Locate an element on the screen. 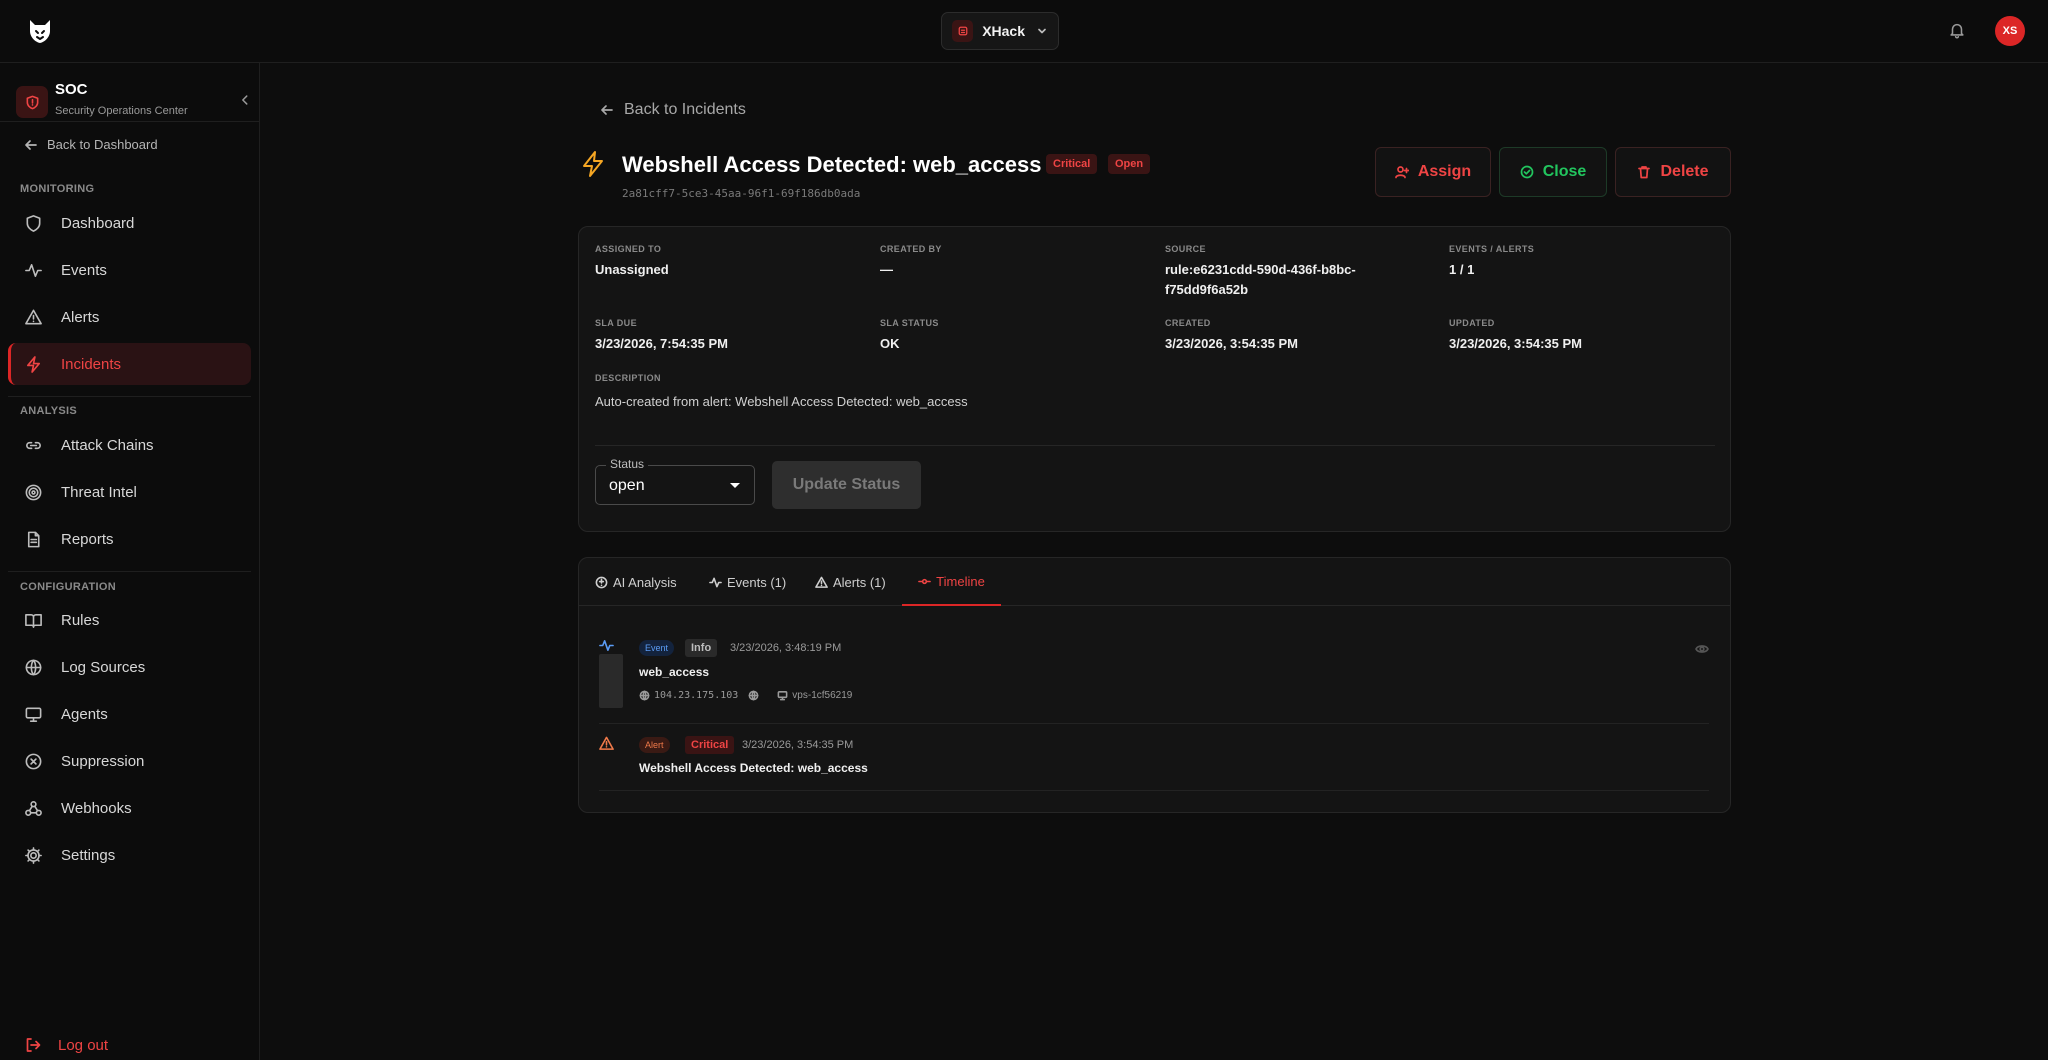 This screenshot has height=1060, width=2048. eye-icon is located at coordinates (1702, 649).